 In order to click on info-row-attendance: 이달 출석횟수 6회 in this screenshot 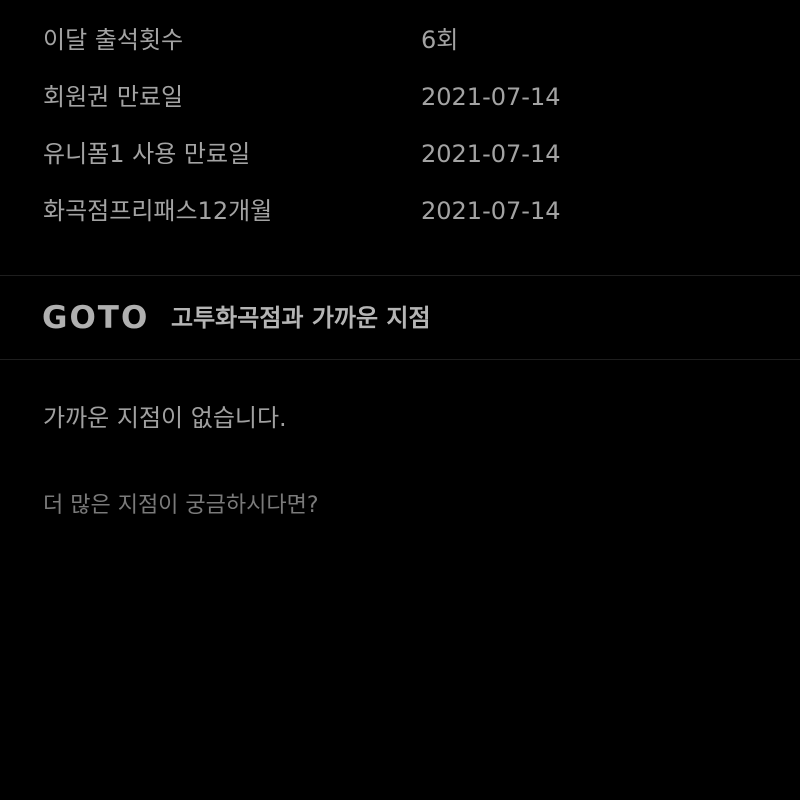, I will do `click(400, 40)`.